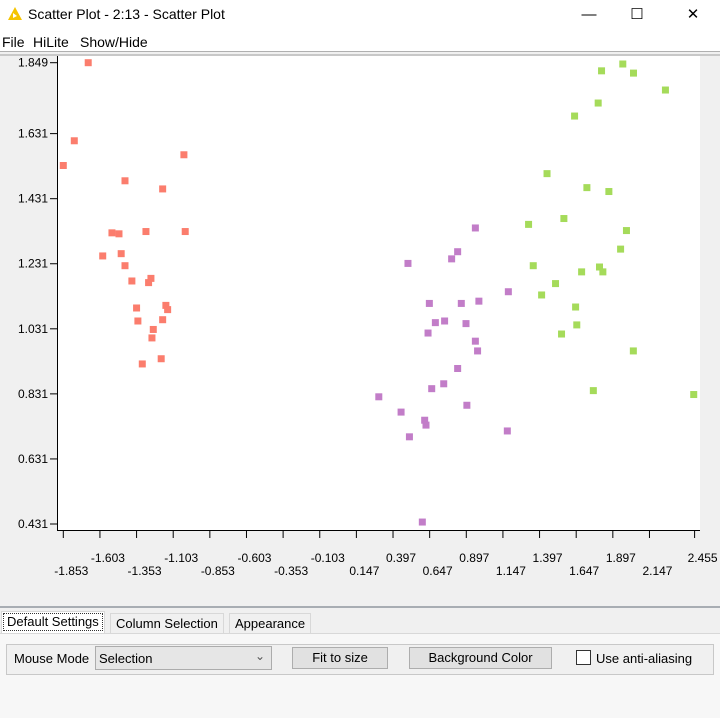  I want to click on background-color-button: Background Color, so click(480, 658).